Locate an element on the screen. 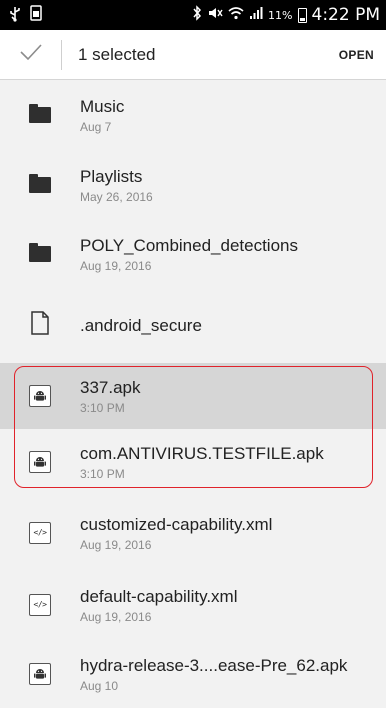  file-name: POLY_Combined_detections is located at coordinates (189, 245).